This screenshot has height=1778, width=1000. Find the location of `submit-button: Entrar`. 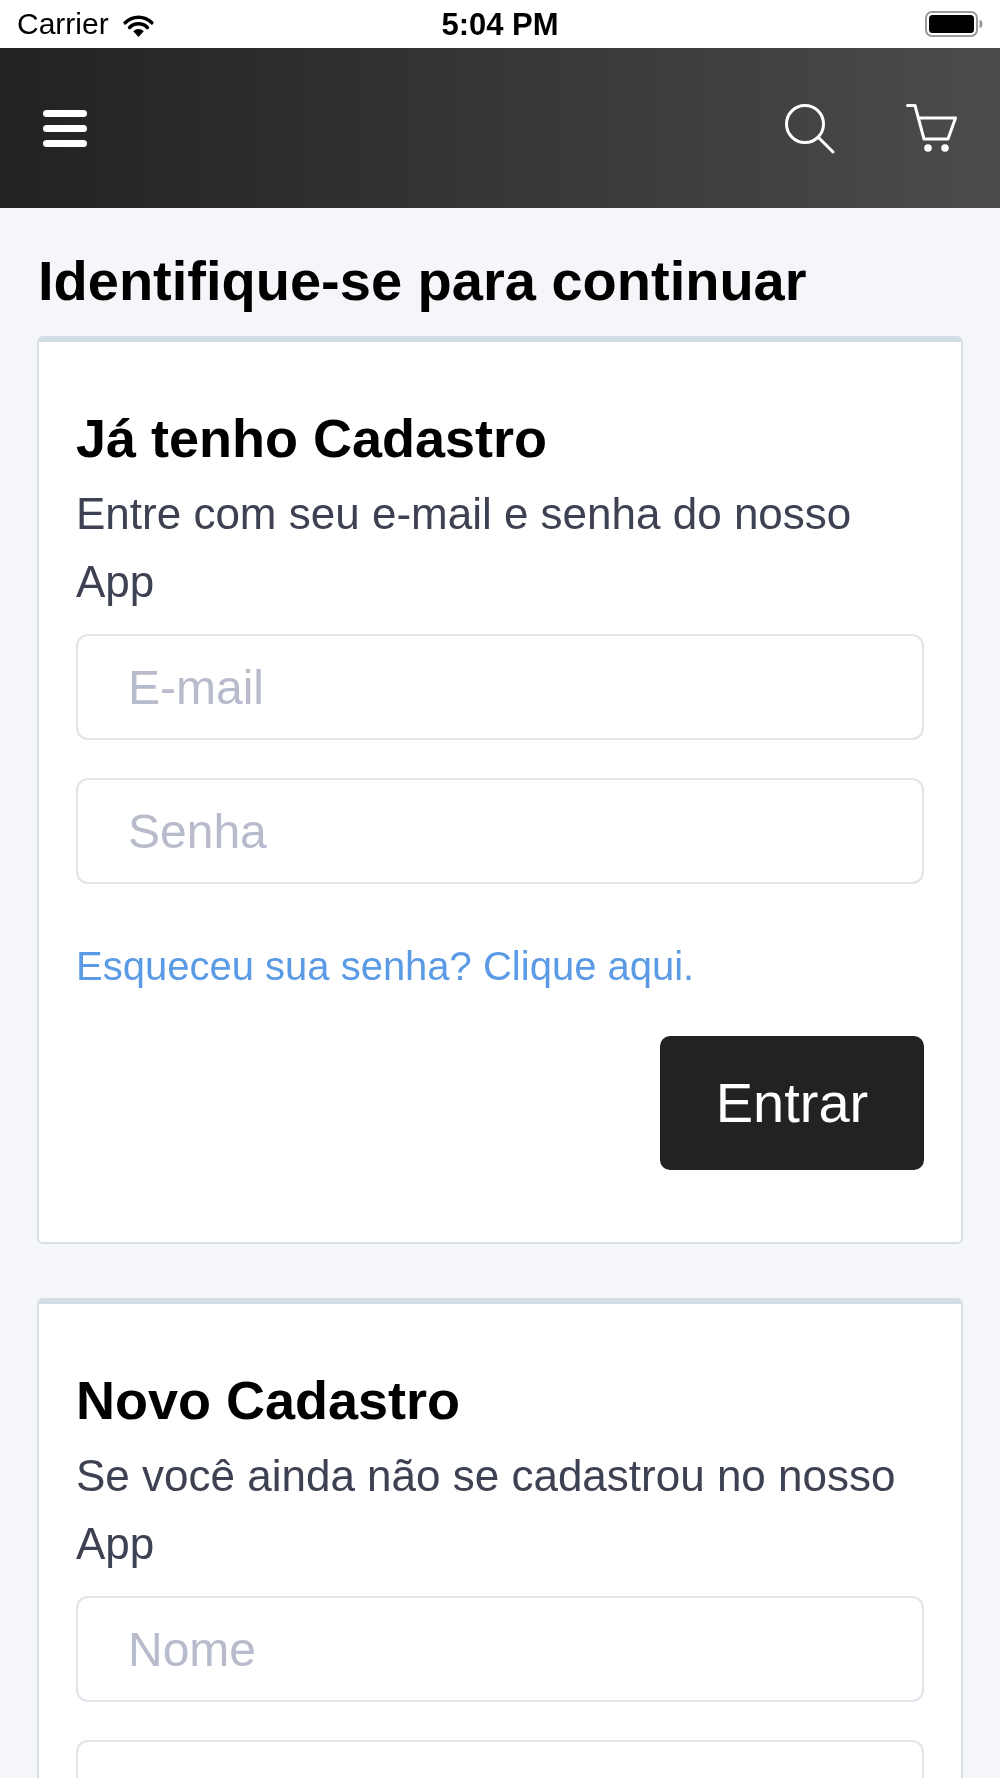

submit-button: Entrar is located at coordinates (792, 1103).